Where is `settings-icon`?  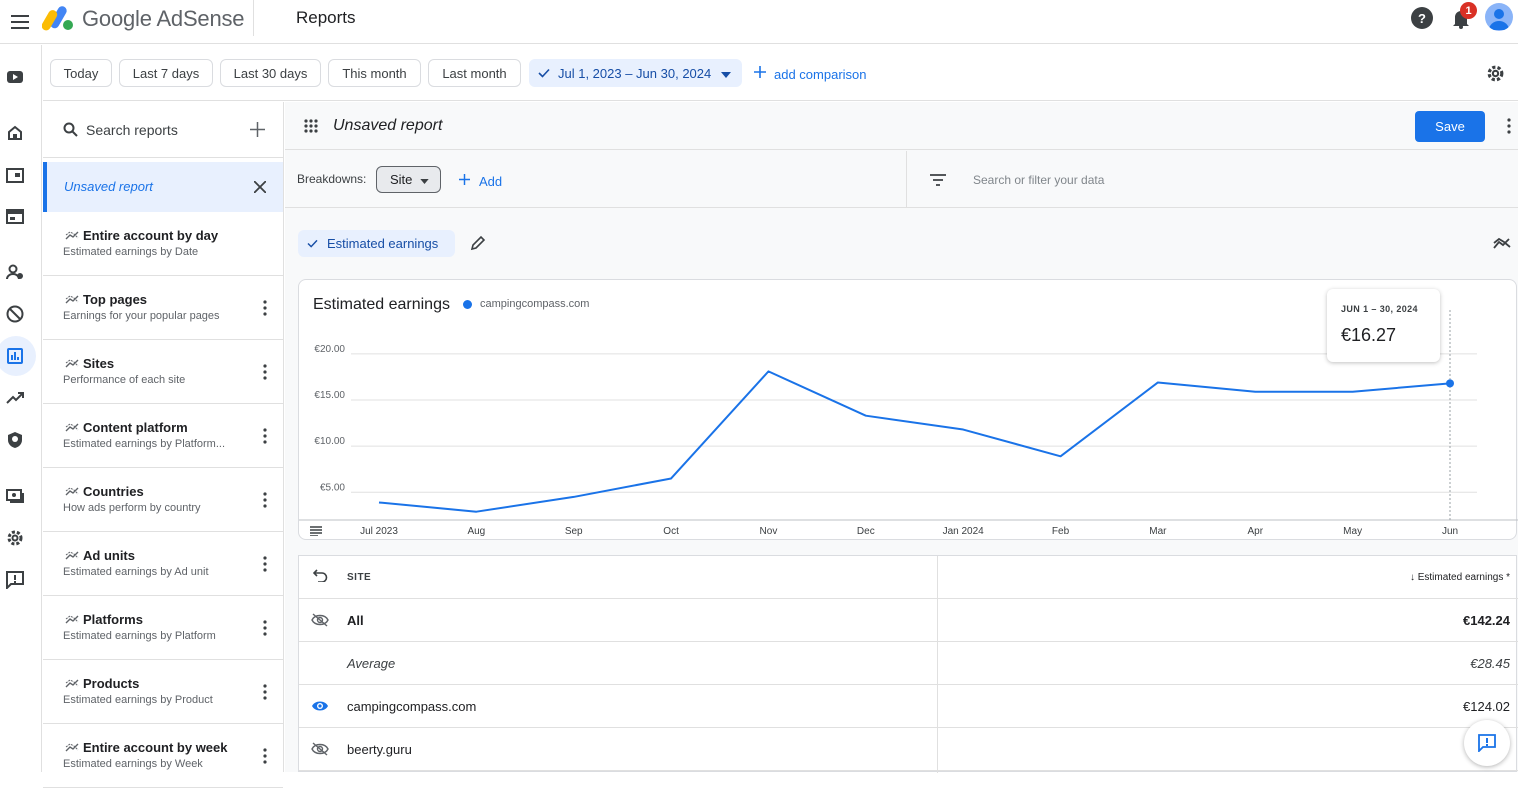
settings-icon is located at coordinates (15, 538).